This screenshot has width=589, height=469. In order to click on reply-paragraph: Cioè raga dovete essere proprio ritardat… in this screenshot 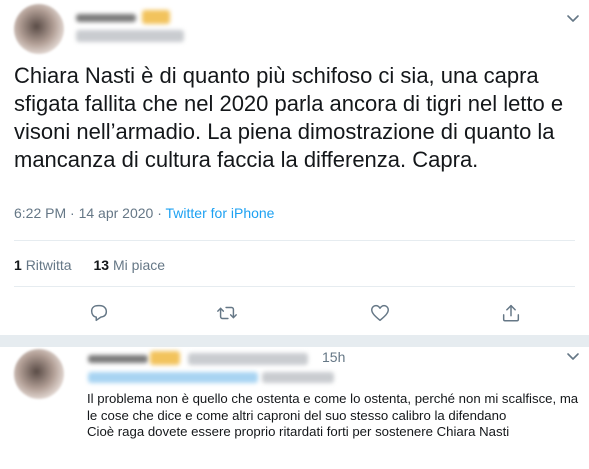, I will do `click(298, 431)`.